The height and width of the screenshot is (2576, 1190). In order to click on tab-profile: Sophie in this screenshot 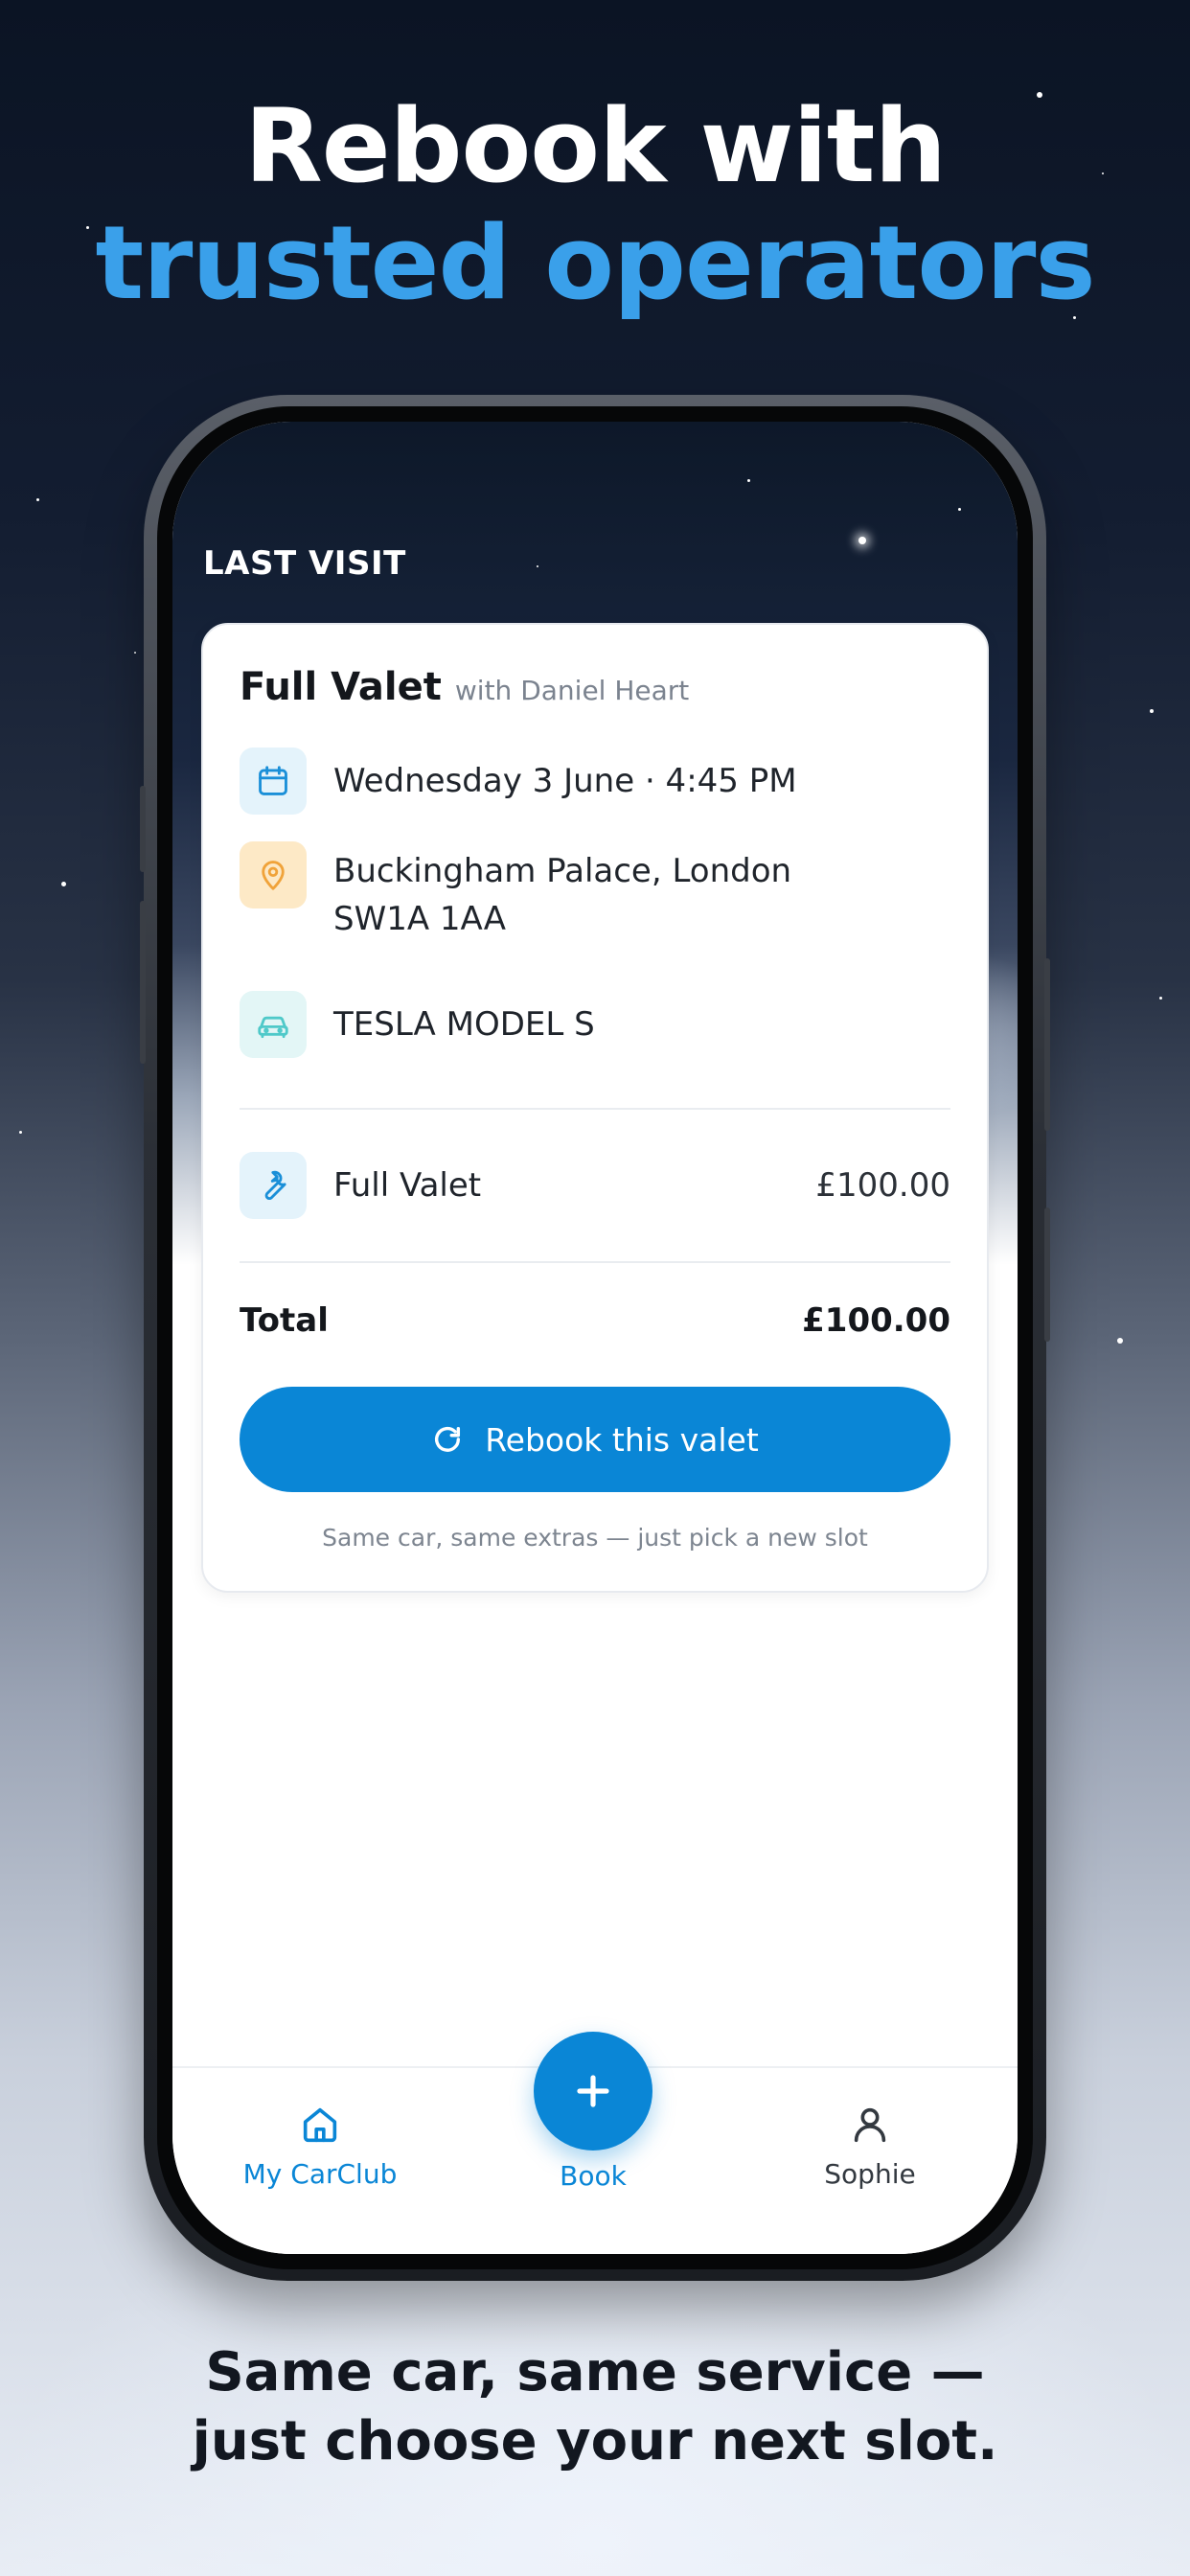, I will do `click(870, 2129)`.